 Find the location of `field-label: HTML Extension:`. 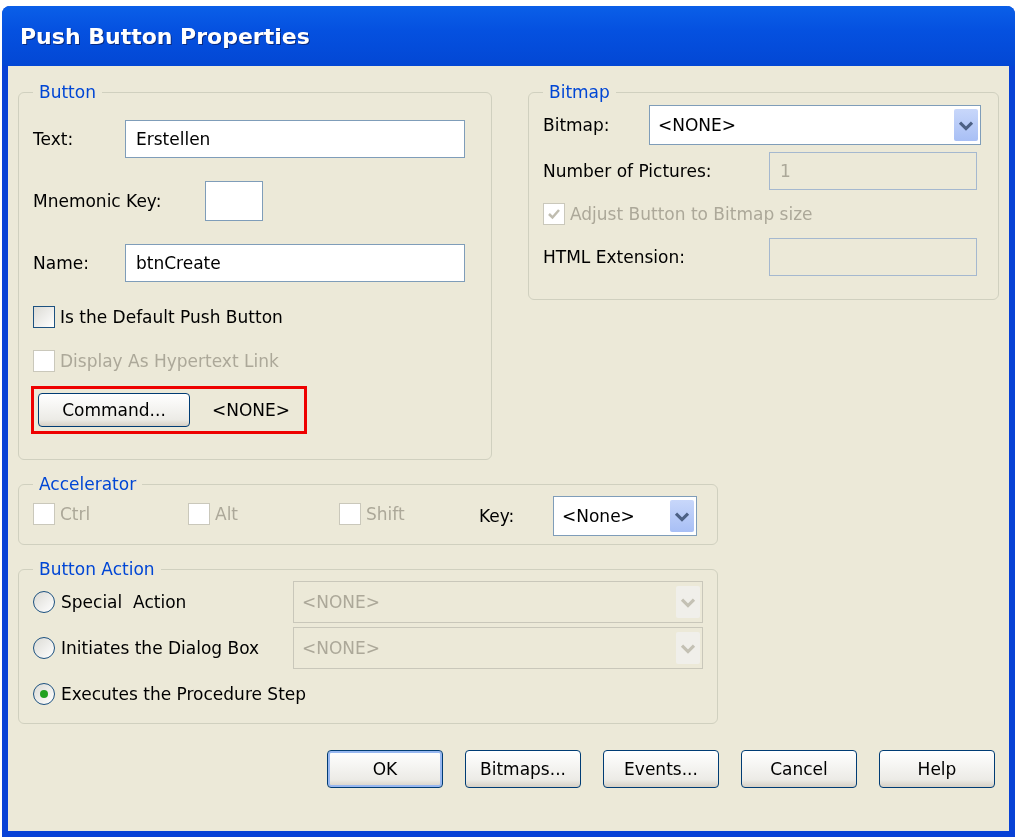

field-label: HTML Extension: is located at coordinates (614, 257).